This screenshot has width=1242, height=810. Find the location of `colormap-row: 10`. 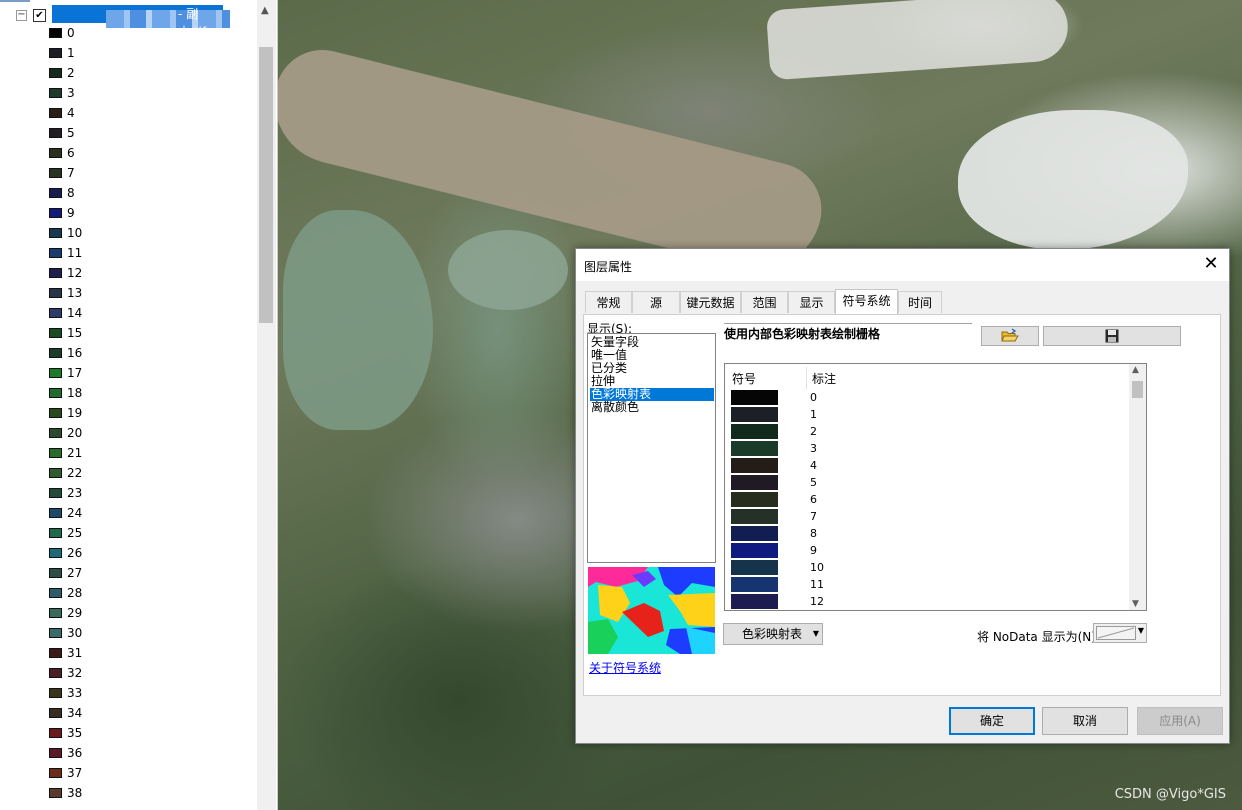

colormap-row: 10 is located at coordinates (921, 567).